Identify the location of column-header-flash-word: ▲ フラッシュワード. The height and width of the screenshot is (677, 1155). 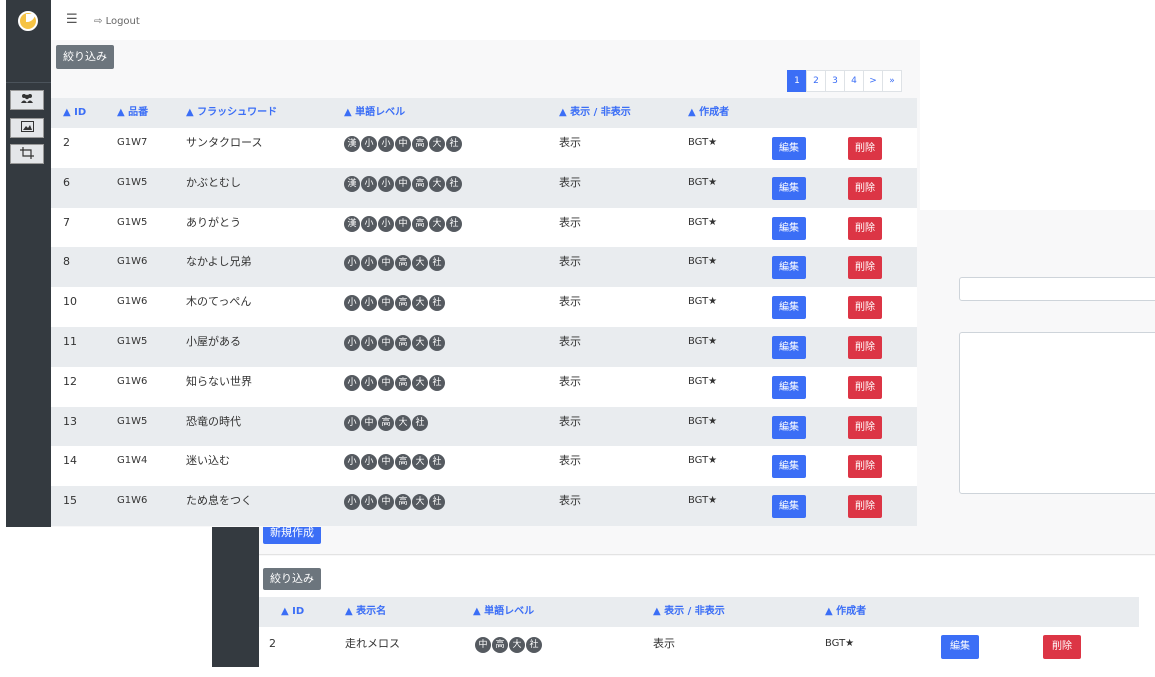
(231, 113).